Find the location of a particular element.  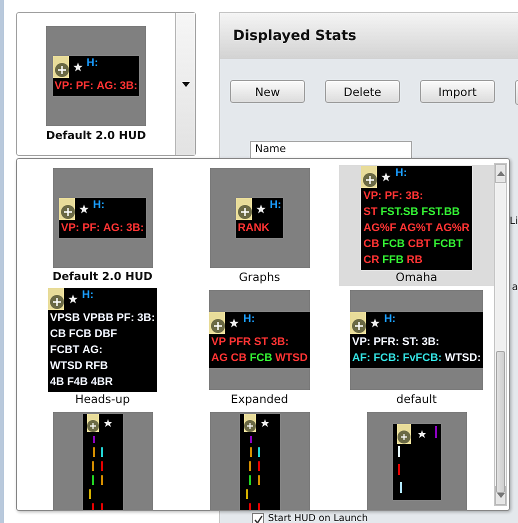

side-text: Li is located at coordinates (514, 221).